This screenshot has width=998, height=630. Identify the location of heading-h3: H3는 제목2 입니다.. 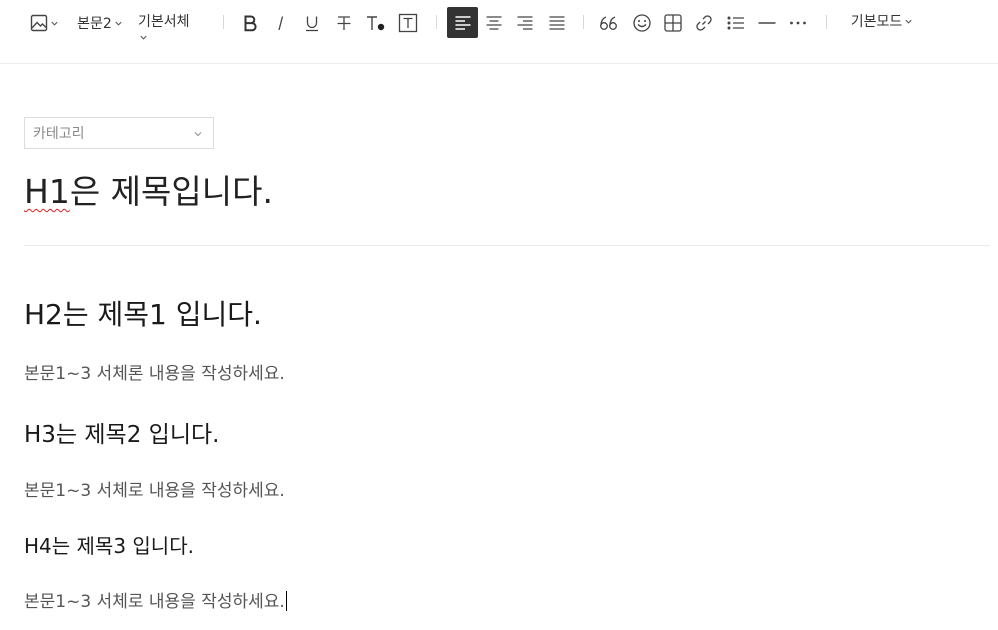
(121, 435).